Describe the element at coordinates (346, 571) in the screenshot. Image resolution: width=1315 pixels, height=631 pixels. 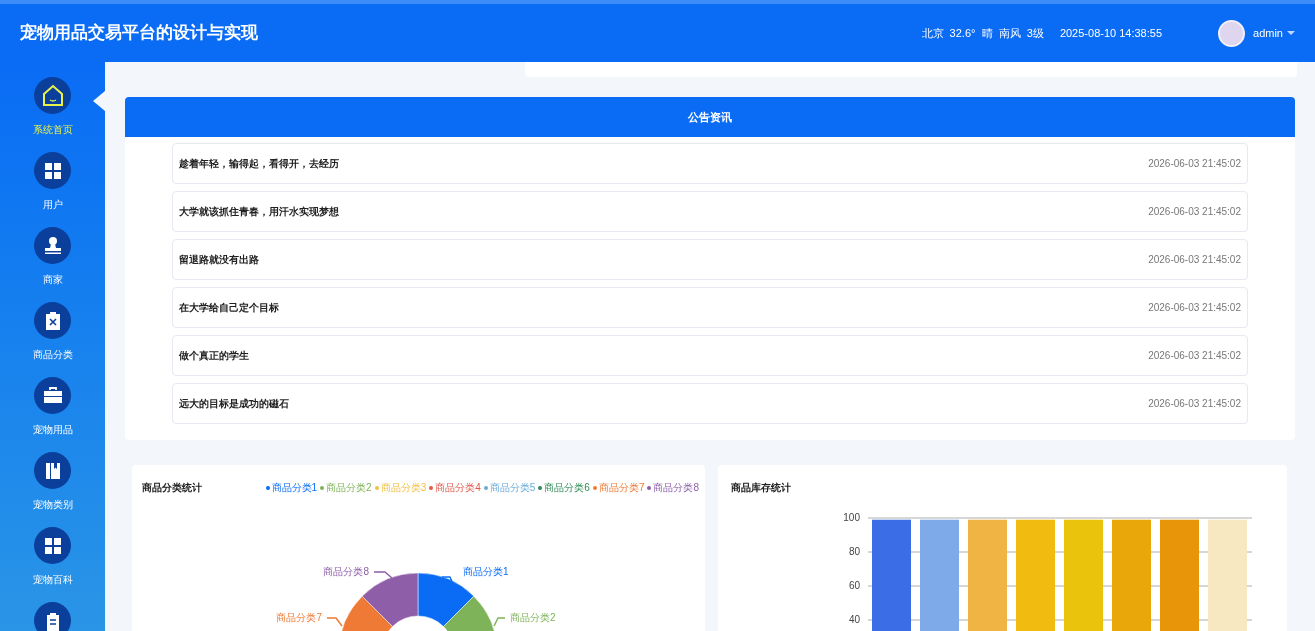
I see `slice-label: 商品分类8` at that location.